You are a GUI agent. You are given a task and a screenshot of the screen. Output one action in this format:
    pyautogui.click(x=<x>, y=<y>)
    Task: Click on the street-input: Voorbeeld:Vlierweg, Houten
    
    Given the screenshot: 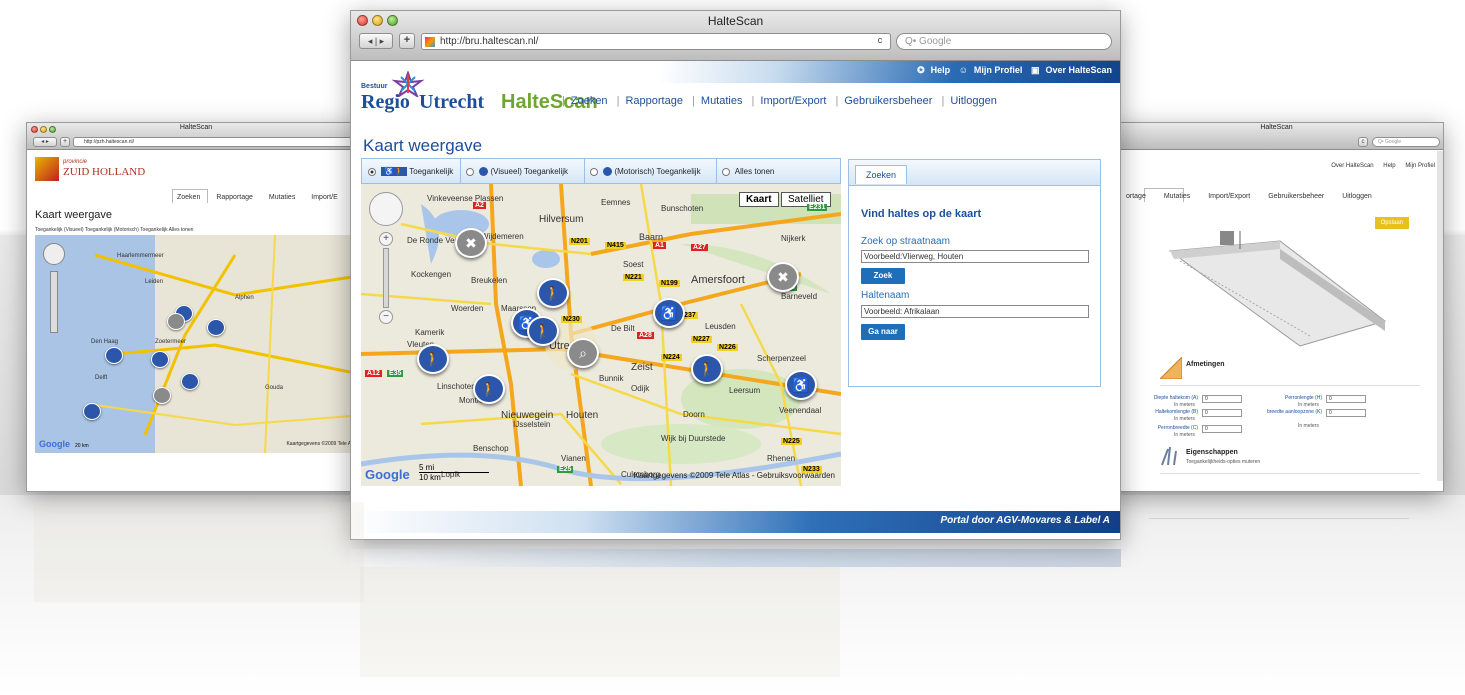 What is the action you would take?
    pyautogui.click(x=975, y=256)
    